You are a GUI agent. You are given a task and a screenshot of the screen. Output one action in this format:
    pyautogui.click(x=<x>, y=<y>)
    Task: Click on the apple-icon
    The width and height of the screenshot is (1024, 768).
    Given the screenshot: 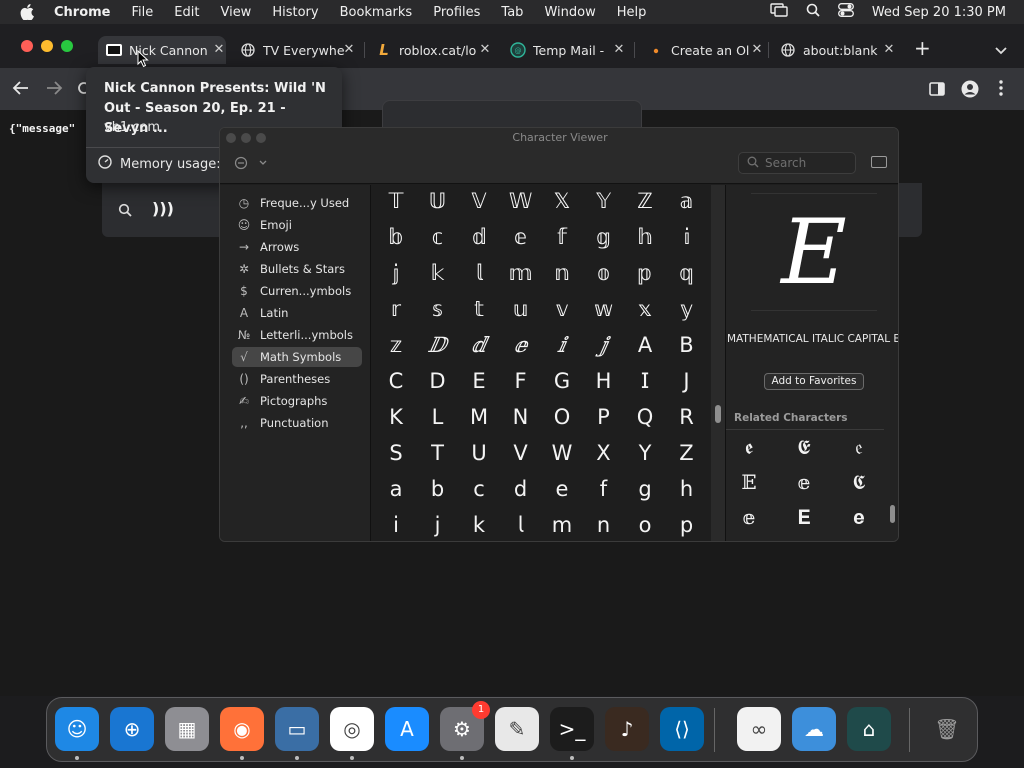 What is the action you would take?
    pyautogui.click(x=28, y=12)
    